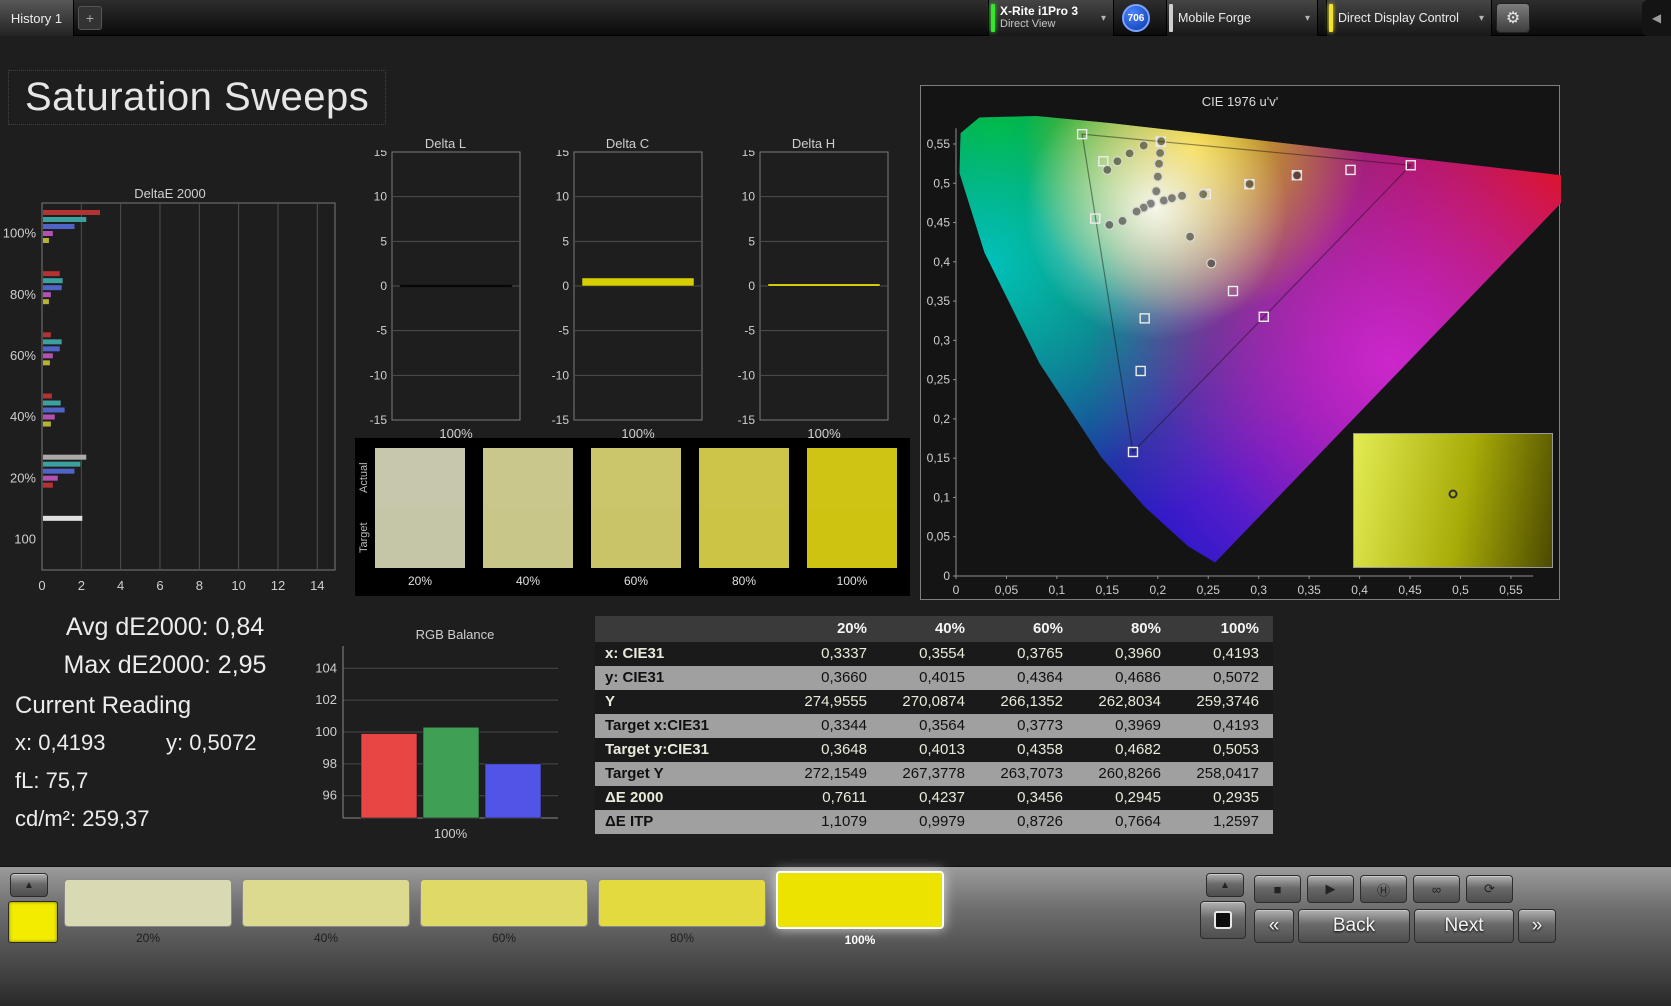 The image size is (1671, 1006). What do you see at coordinates (1309, 590) in the screenshot?
I see `svg-text: 0,35` at bounding box center [1309, 590].